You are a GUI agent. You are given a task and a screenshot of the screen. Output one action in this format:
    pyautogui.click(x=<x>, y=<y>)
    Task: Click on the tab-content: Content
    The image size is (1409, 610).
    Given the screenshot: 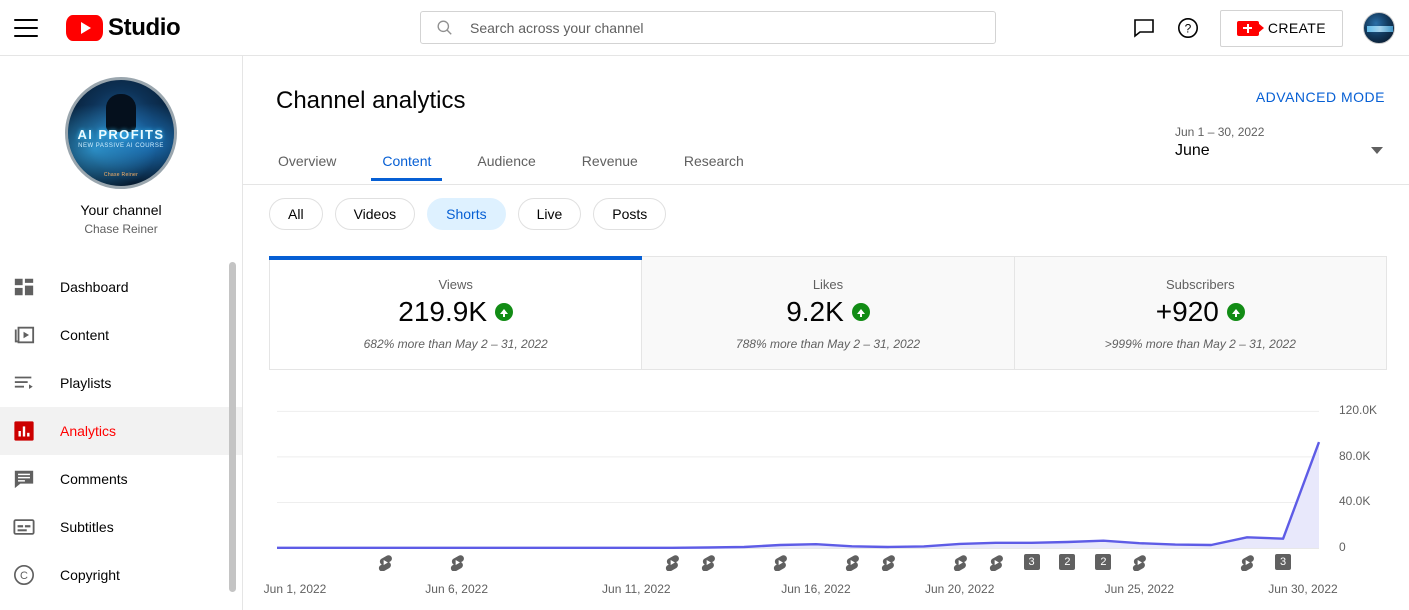 What is the action you would take?
    pyautogui.click(x=407, y=167)
    